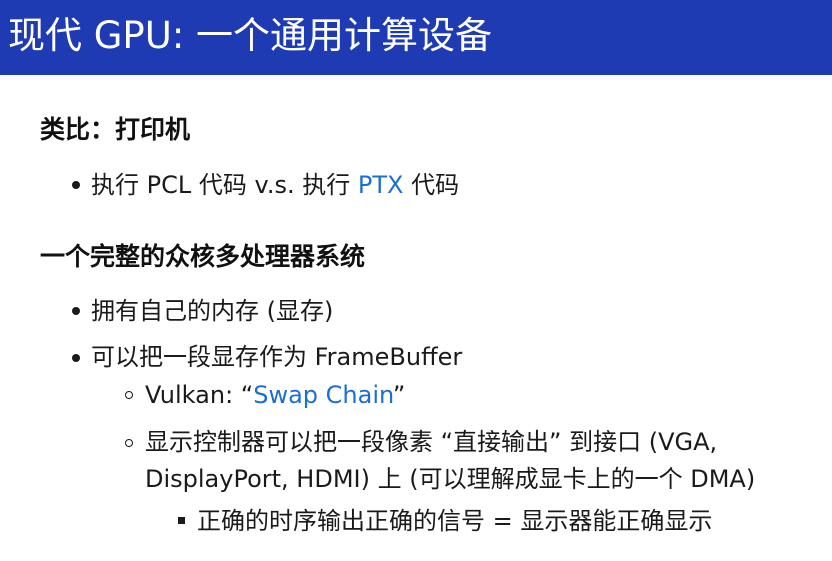 The width and height of the screenshot is (832, 561). I want to click on list-item-timing: 正确的时序输出正确的信号 = 显示器能正确显示, so click(455, 521).